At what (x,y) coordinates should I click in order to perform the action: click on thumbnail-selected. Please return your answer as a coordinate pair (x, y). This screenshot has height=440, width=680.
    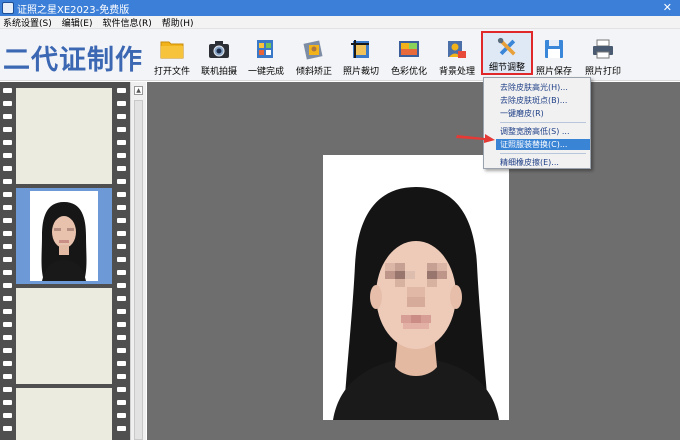
    Looking at the image, I should click on (64, 236).